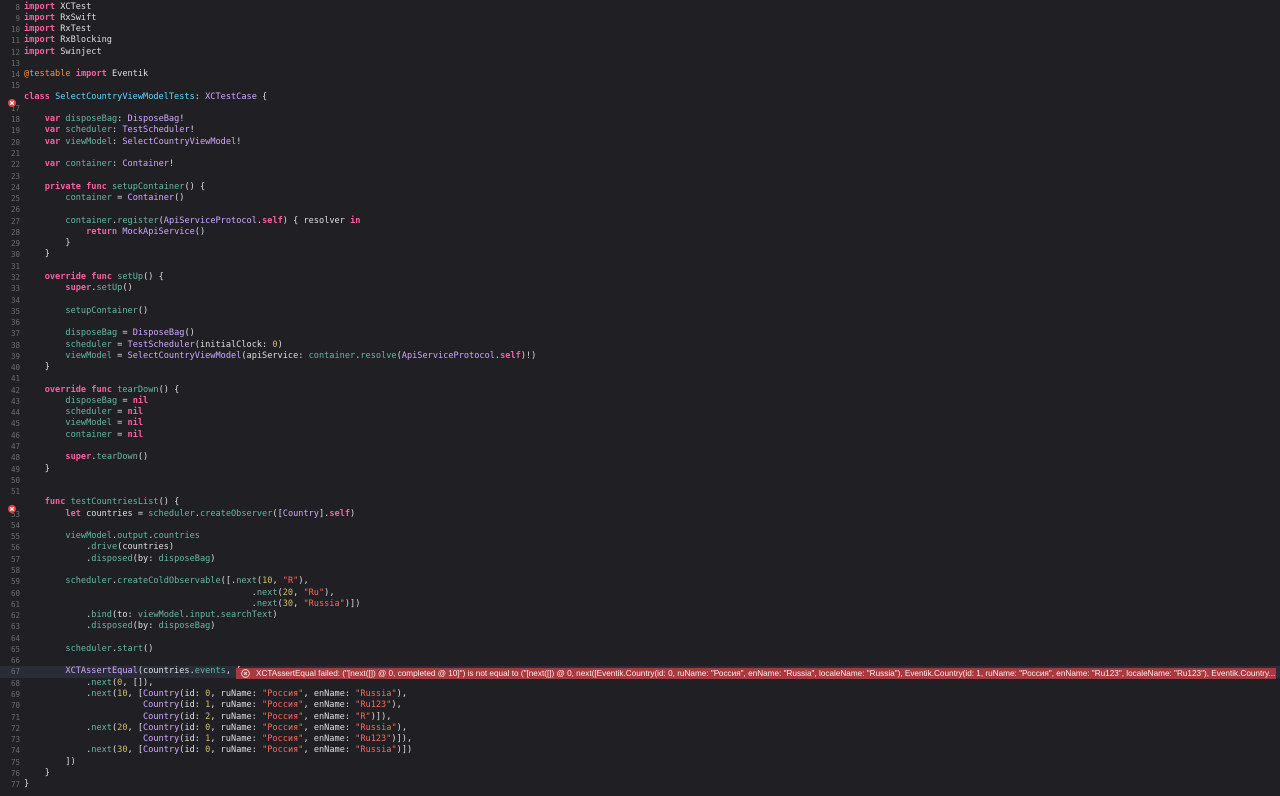 The height and width of the screenshot is (796, 1280). What do you see at coordinates (640, 649) in the screenshot?
I see `code-line: 65 scheduler.start()` at bounding box center [640, 649].